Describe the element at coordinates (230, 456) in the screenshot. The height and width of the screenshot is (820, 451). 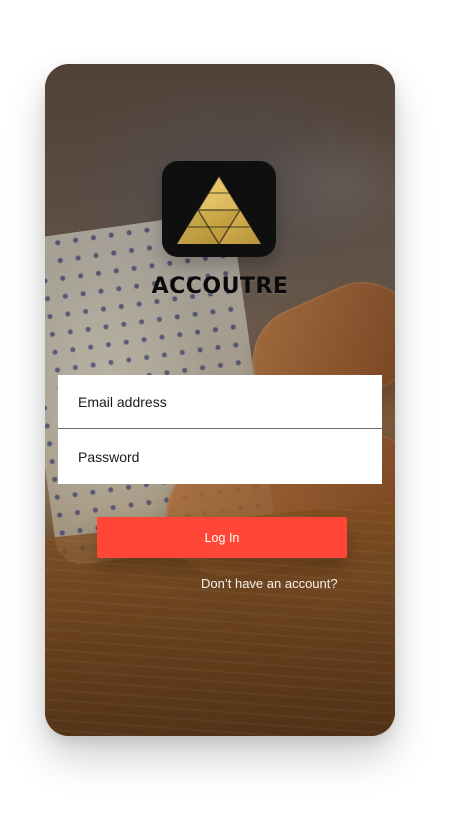
I see `password-input` at that location.